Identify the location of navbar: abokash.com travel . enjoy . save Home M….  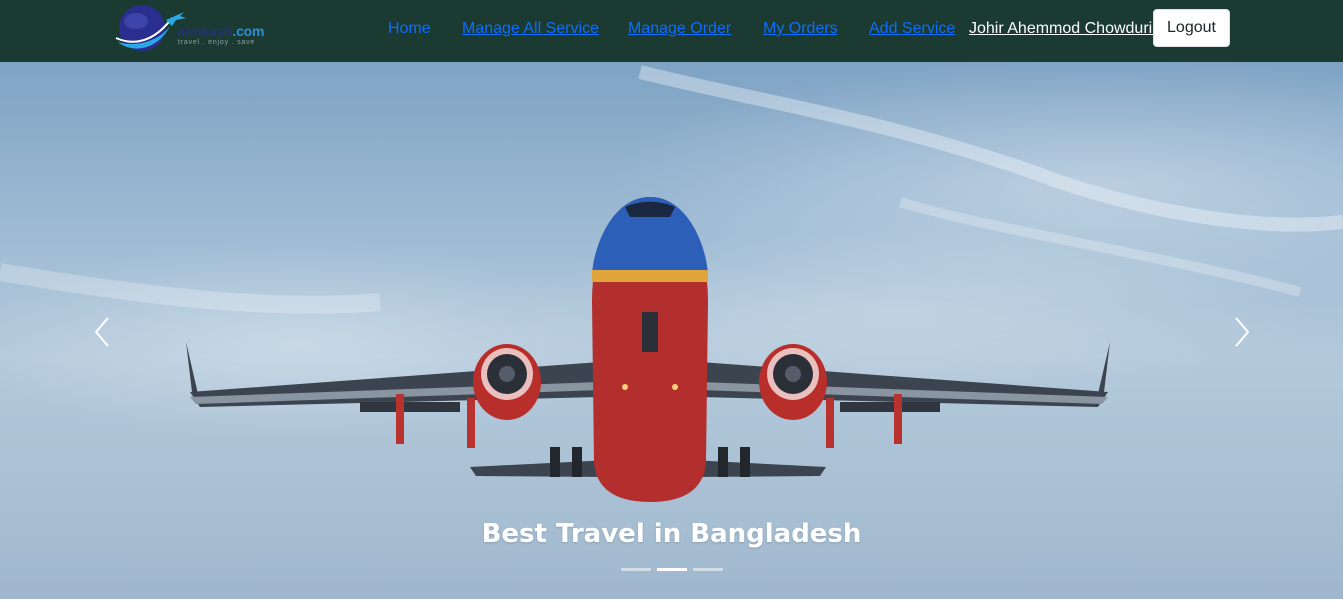
(671, 31).